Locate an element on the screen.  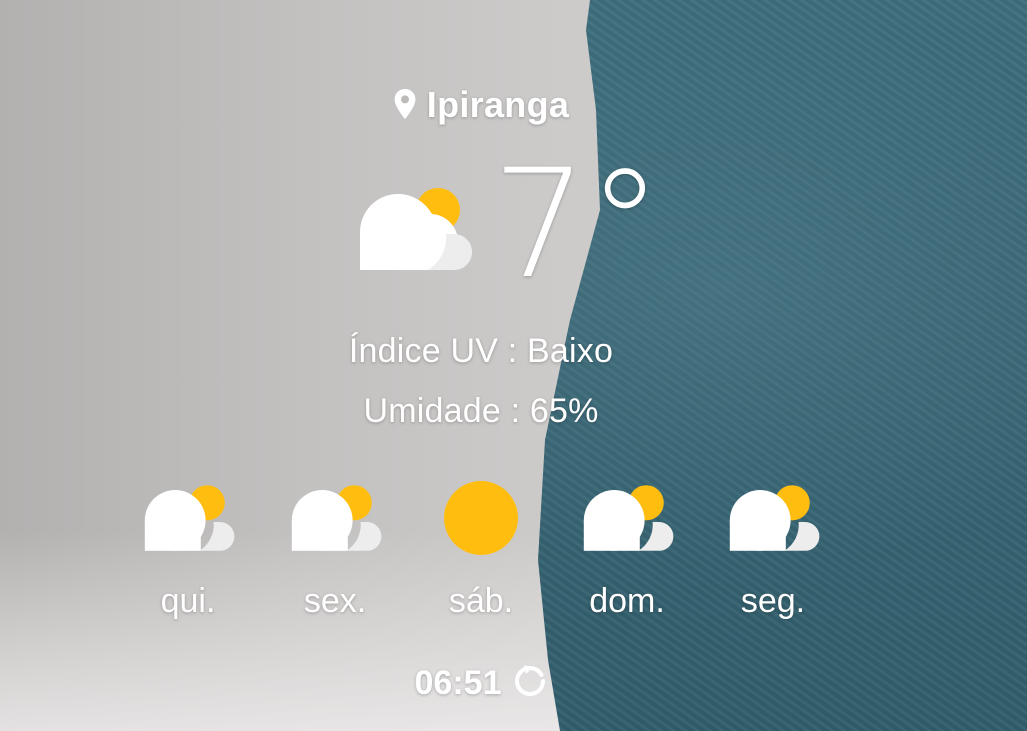
location-pin-icon is located at coordinates (405, 104).